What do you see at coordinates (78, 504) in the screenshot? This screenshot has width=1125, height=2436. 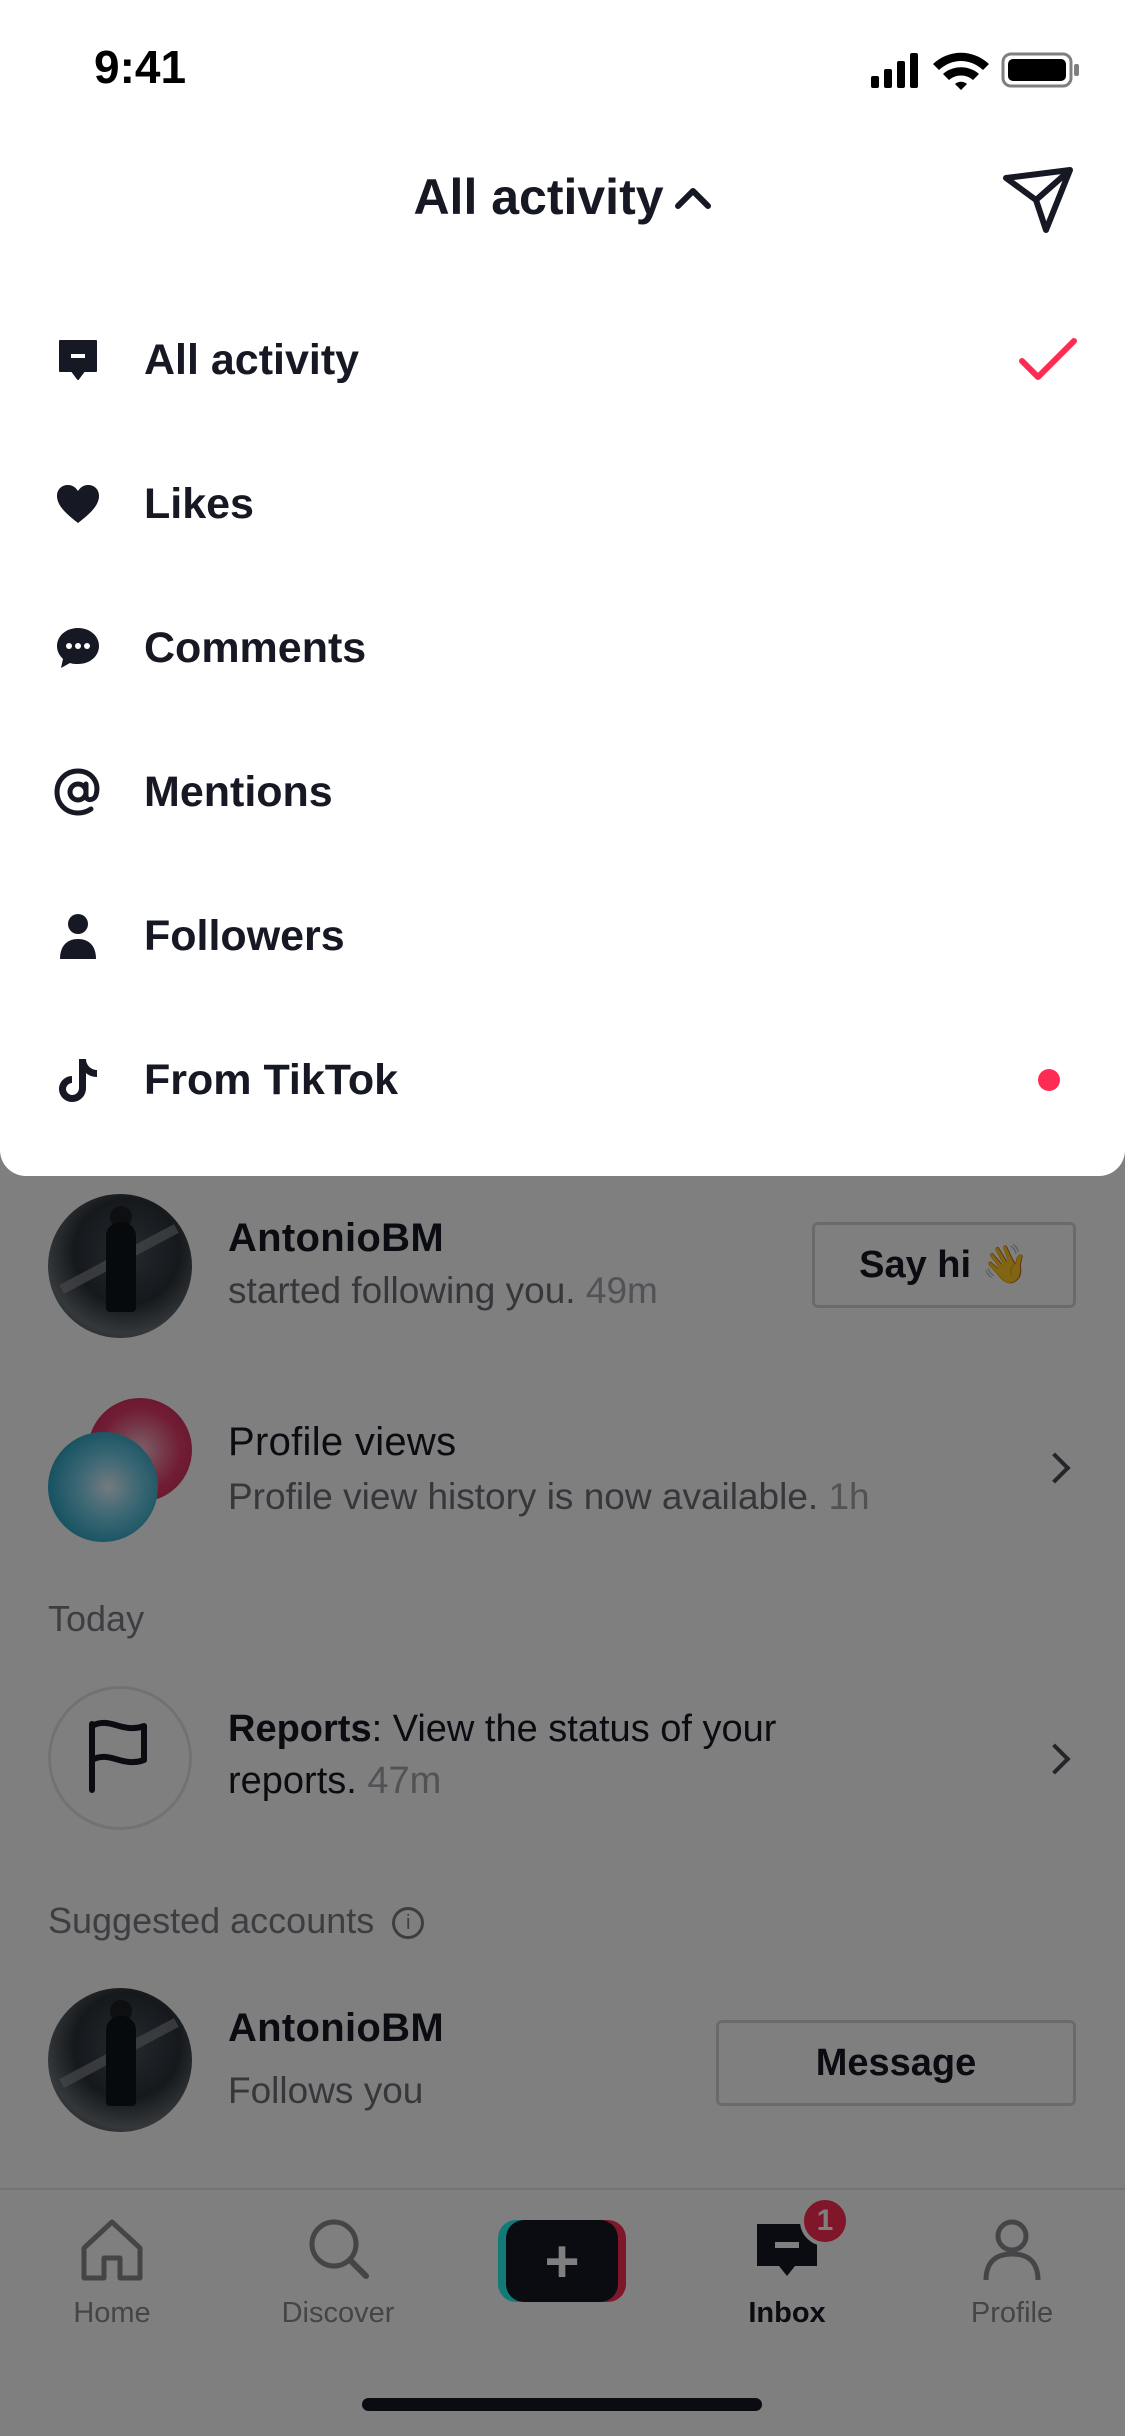 I see `heart-icon` at bounding box center [78, 504].